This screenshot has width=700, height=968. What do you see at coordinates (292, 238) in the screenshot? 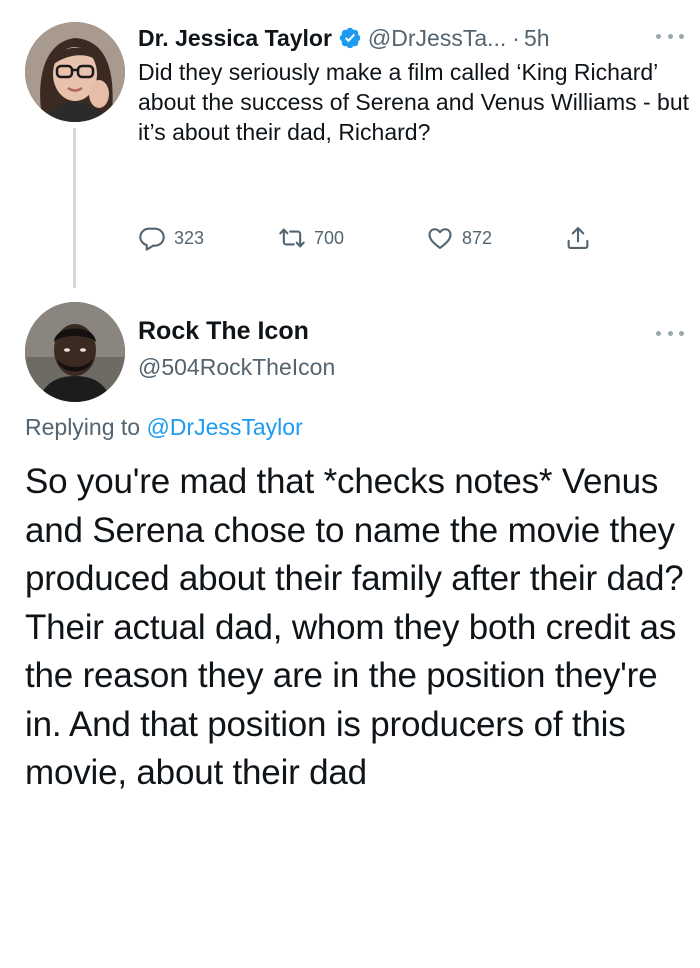
I see `retweet-icon` at bounding box center [292, 238].